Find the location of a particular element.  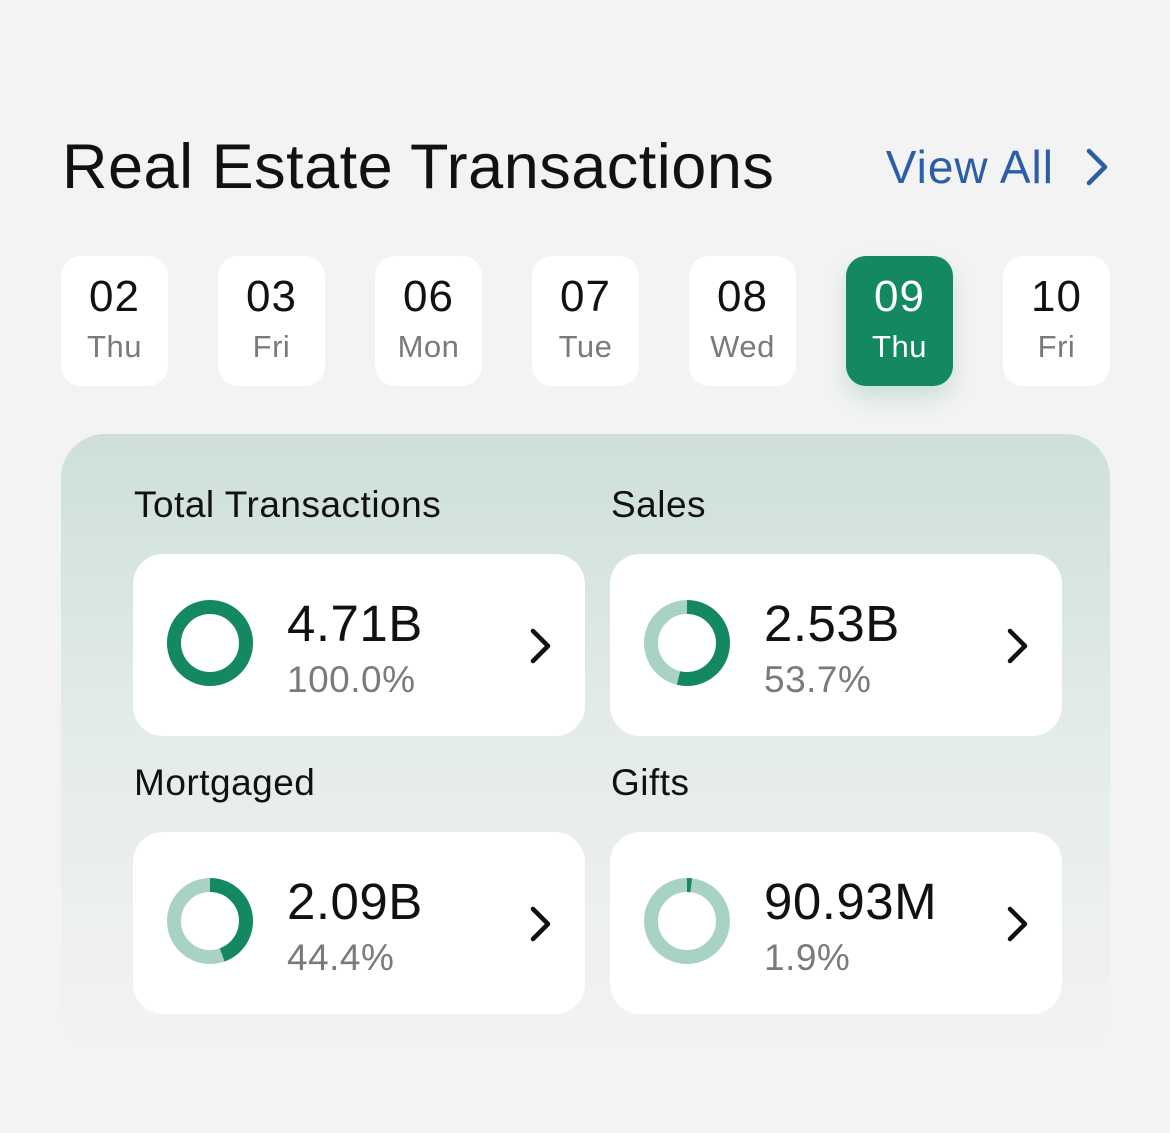

stat-card-sales: 2.53B 53.7% is located at coordinates (836, 645).